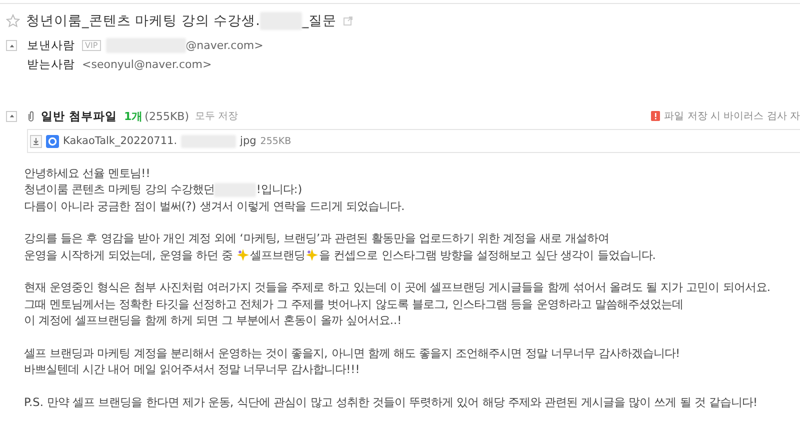 The height and width of the screenshot is (431, 800). Describe the element at coordinates (352, 353) in the screenshot. I see `body-text: 셀프 브랜딩과 마케팅 계정을 분리해서 운영하는 것이 좋을지, 아니면 함께 해도 좋을지 조언해주시면 정말 너무너무 감사하겠습니다!` at that location.